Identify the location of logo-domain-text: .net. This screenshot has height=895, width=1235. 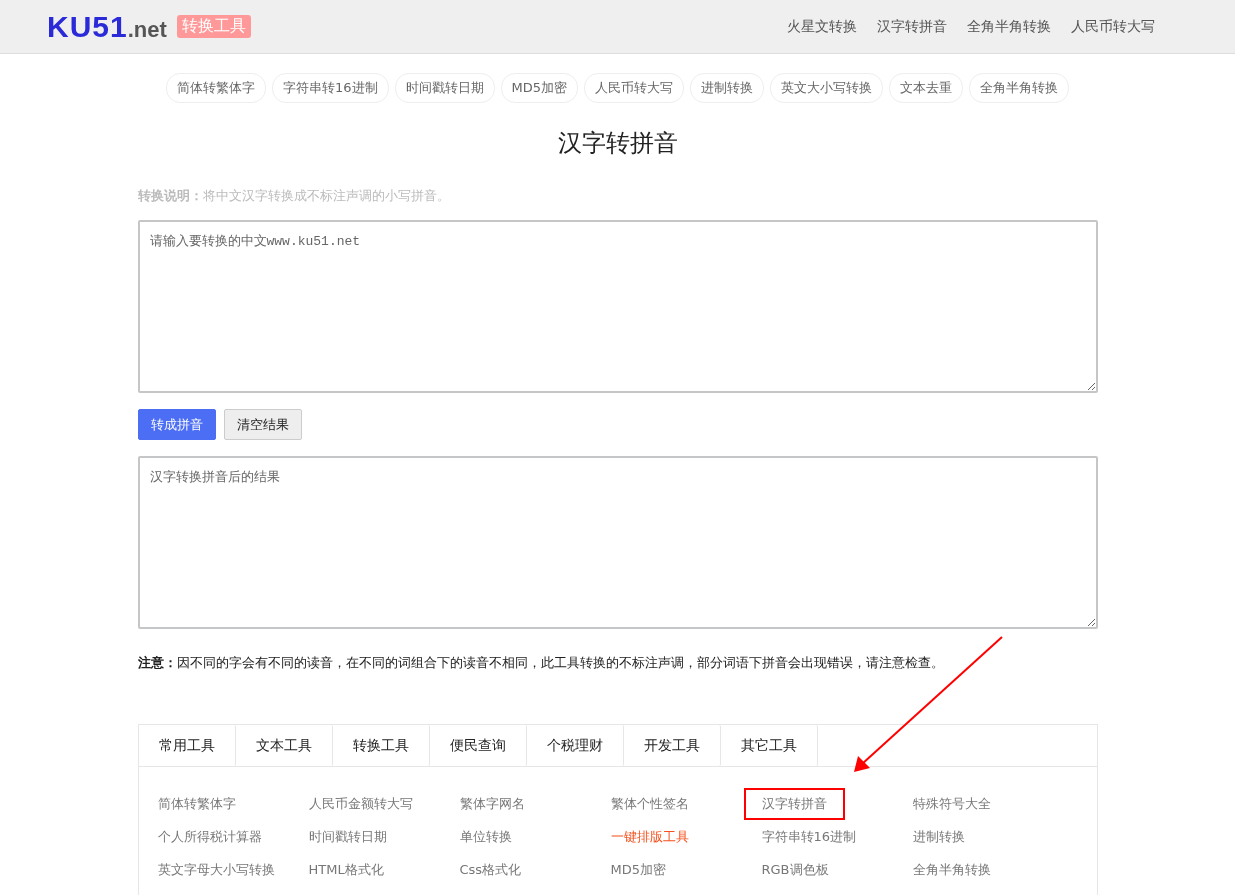
(147, 29).